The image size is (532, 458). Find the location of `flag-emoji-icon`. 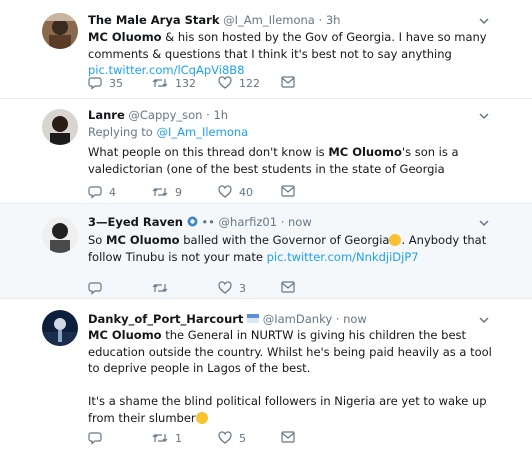

flag-emoji-icon is located at coordinates (253, 318).